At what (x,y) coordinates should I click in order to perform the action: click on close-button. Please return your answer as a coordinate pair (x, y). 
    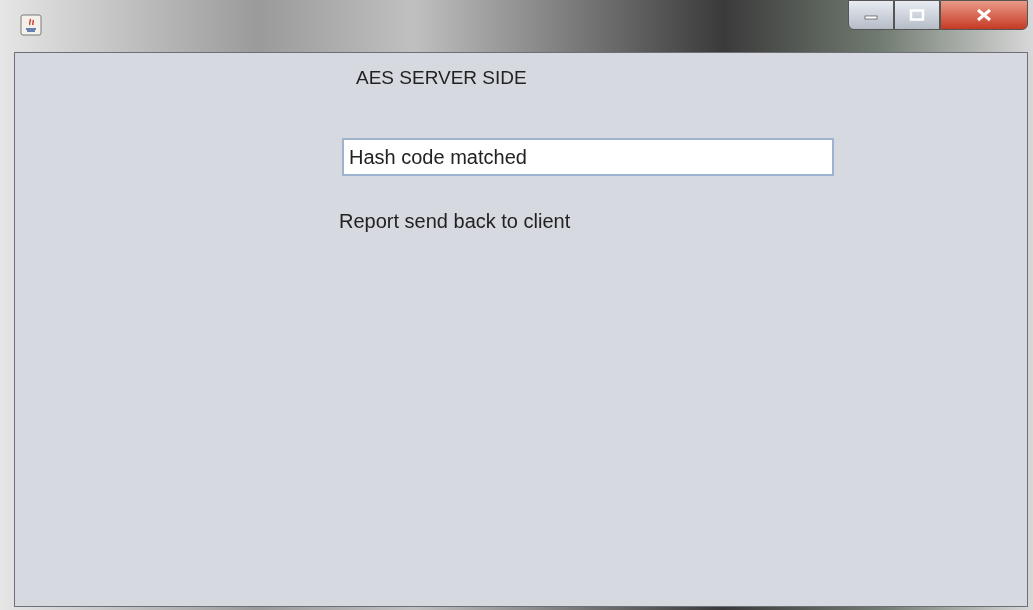
    Looking at the image, I should click on (984, 15).